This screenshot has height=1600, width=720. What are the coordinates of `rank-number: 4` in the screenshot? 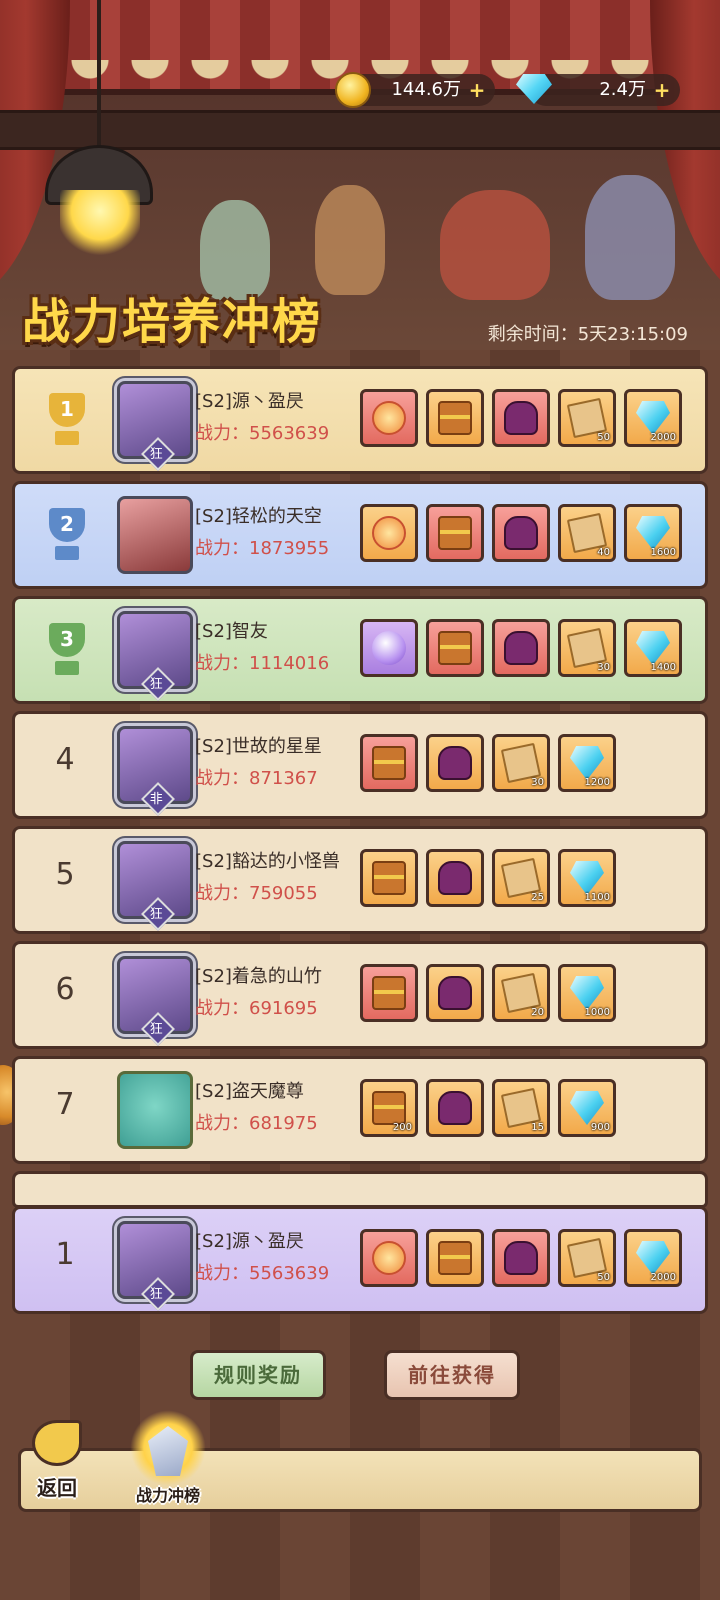 It's located at (65, 759).